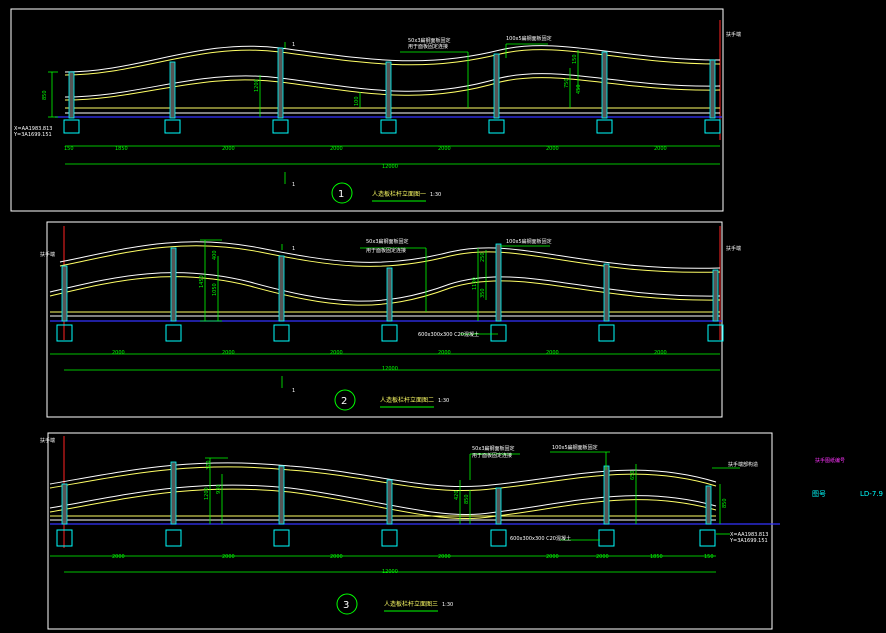  Describe the element at coordinates (341, 194) in the screenshot. I see `panel-1-number: 1` at that location.